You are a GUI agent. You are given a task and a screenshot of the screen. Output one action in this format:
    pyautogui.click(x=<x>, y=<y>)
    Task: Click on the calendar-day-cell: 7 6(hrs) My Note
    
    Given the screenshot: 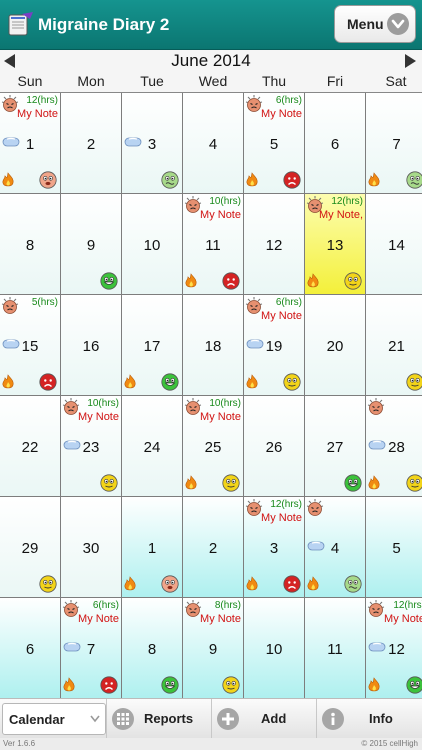 What is the action you would take?
    pyautogui.click(x=91, y=648)
    